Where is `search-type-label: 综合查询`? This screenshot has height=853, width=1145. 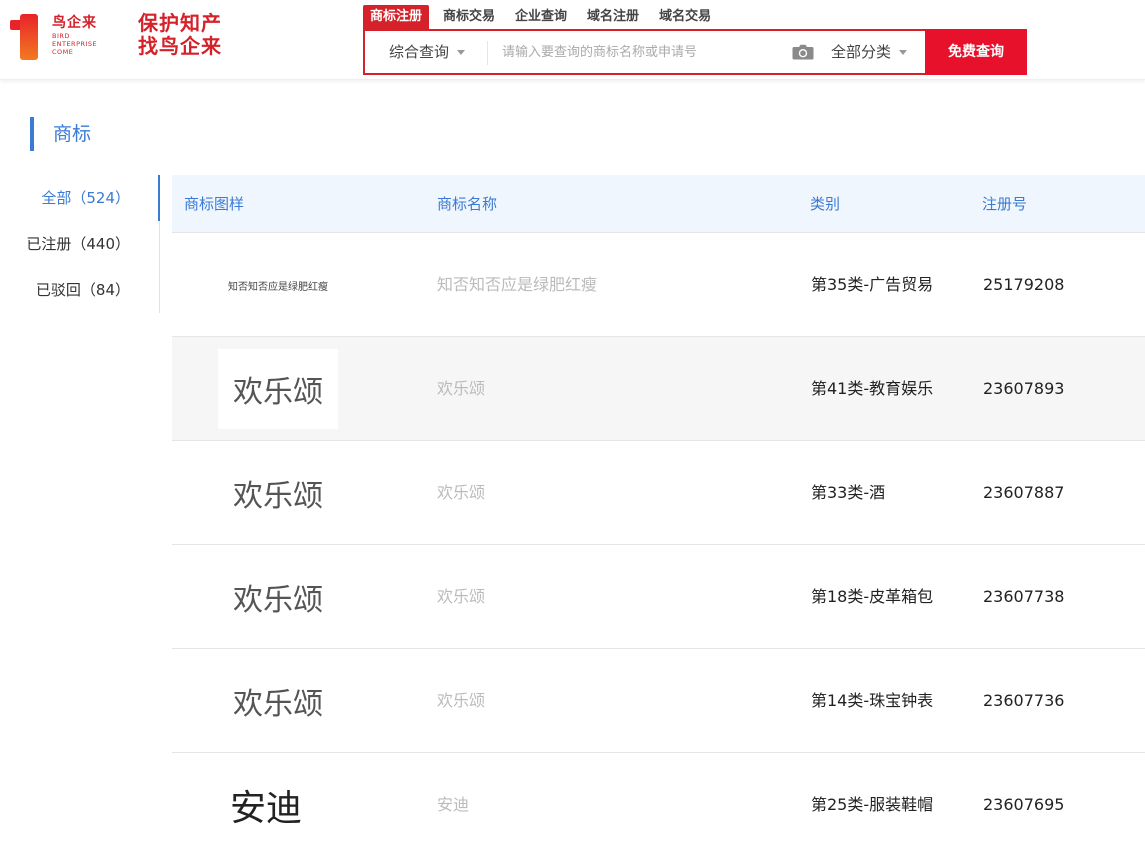
search-type-label: 综合查询 is located at coordinates (419, 52).